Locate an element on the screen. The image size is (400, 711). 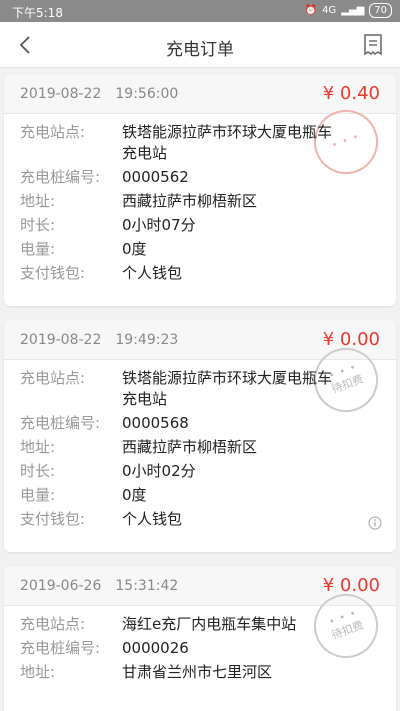
battery-icon: 70 is located at coordinates (380, 10).